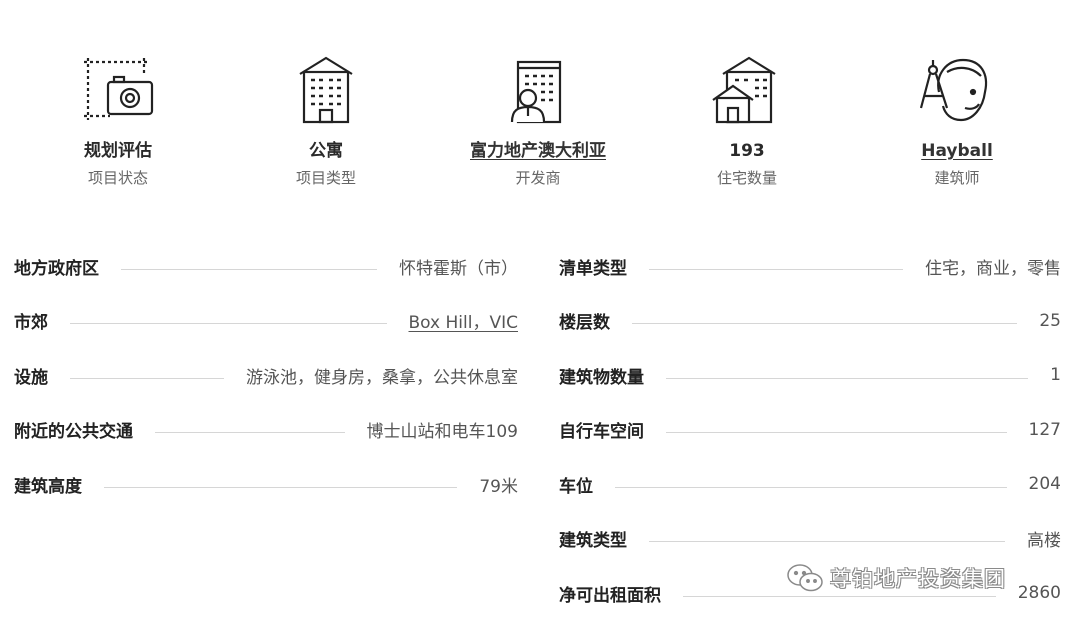  What do you see at coordinates (593, 268) in the screenshot?
I see `detail-key: 清单类型` at bounding box center [593, 268].